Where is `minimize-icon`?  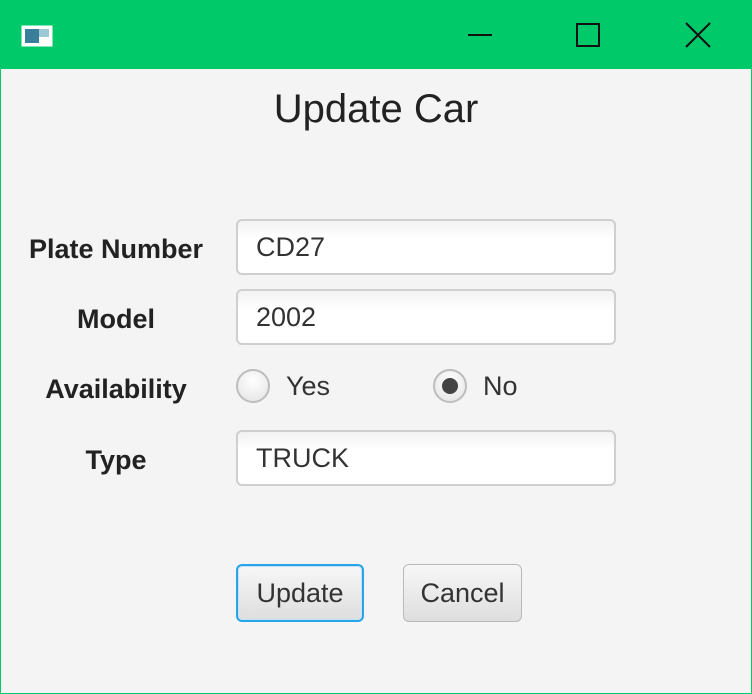
minimize-icon is located at coordinates (480, 35).